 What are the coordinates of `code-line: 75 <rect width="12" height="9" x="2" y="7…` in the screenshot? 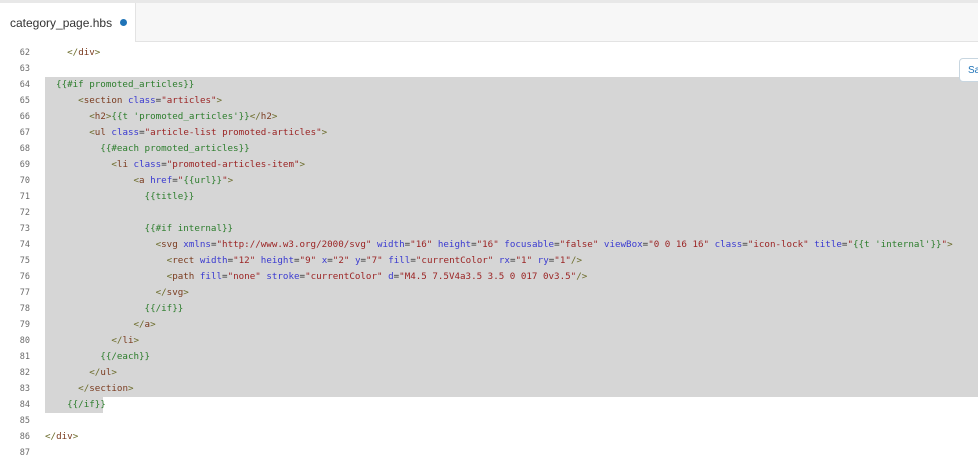 It's located at (489, 261).